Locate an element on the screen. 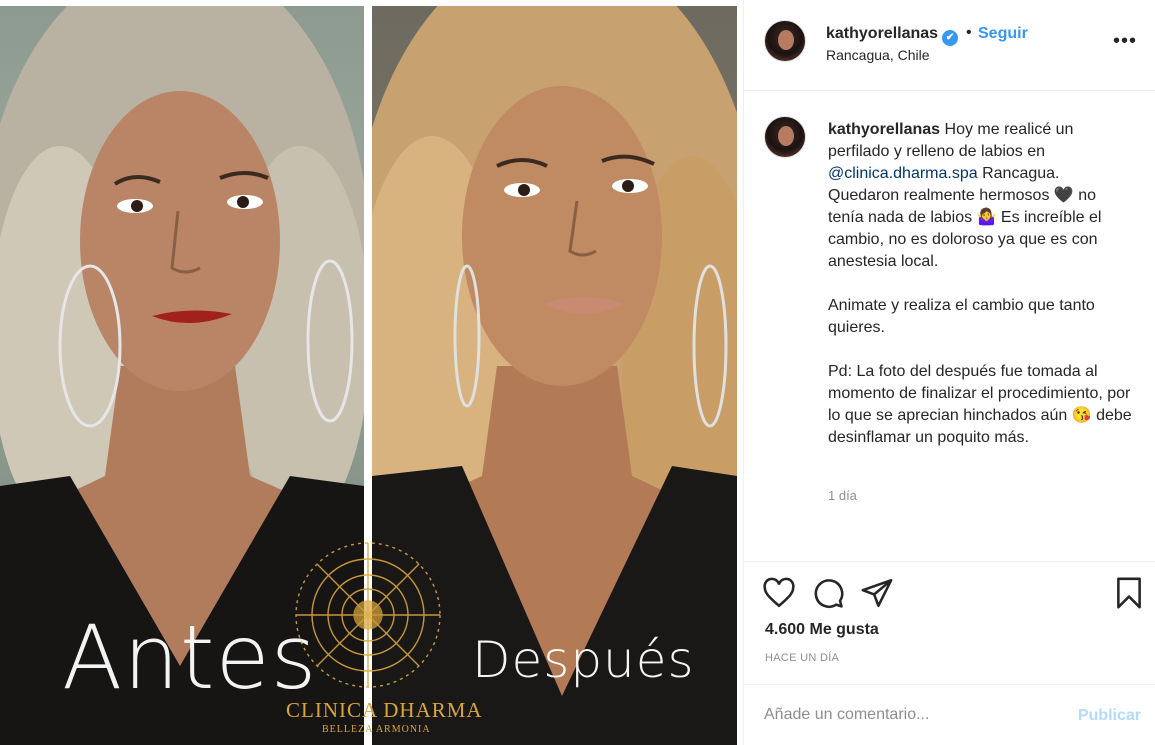  verified-badge-icon: ✔ is located at coordinates (950, 38).